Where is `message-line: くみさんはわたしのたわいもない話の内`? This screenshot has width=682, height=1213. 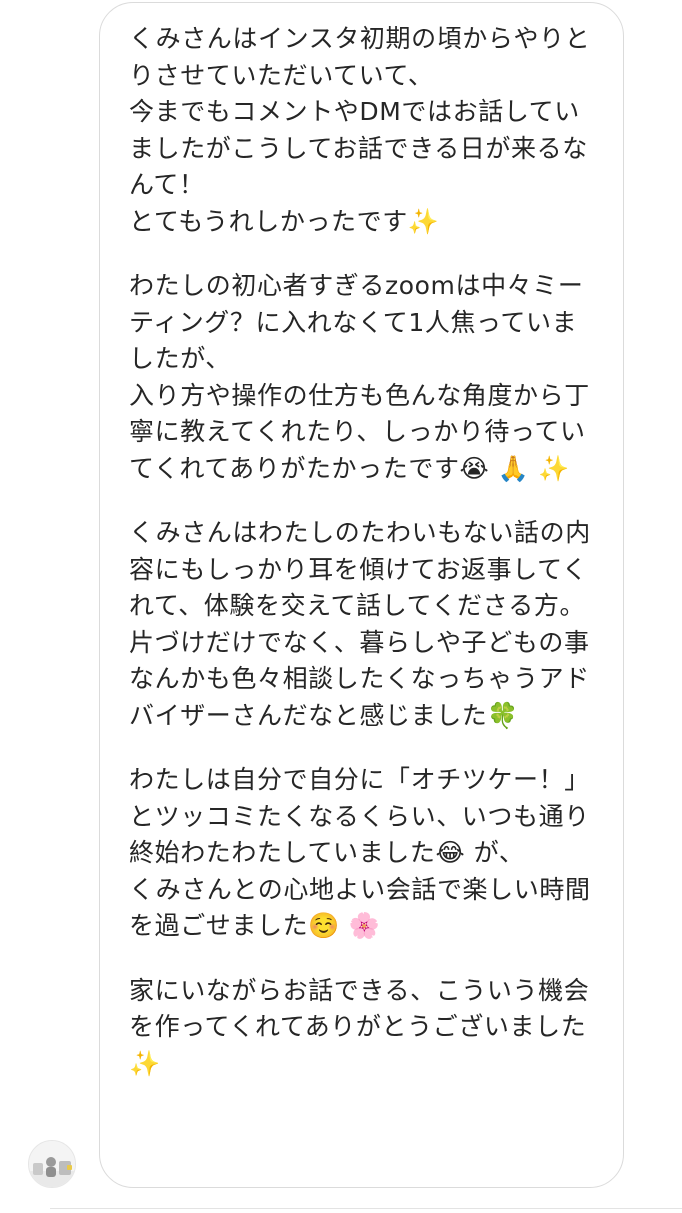 message-line: くみさんはわたしのたわいもない話の内 is located at coordinates (360, 532).